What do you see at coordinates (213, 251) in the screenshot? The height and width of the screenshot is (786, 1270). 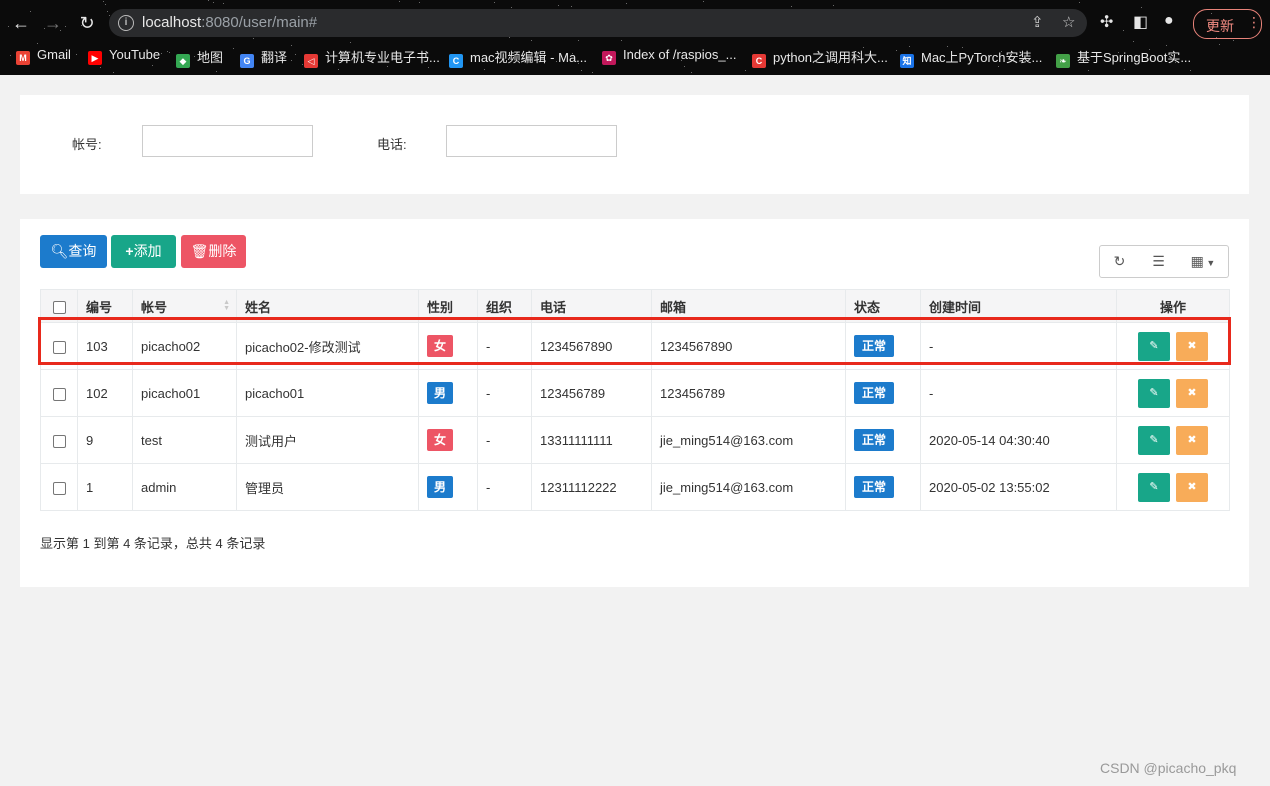 I see `delete-button: 🗑︎删除` at bounding box center [213, 251].